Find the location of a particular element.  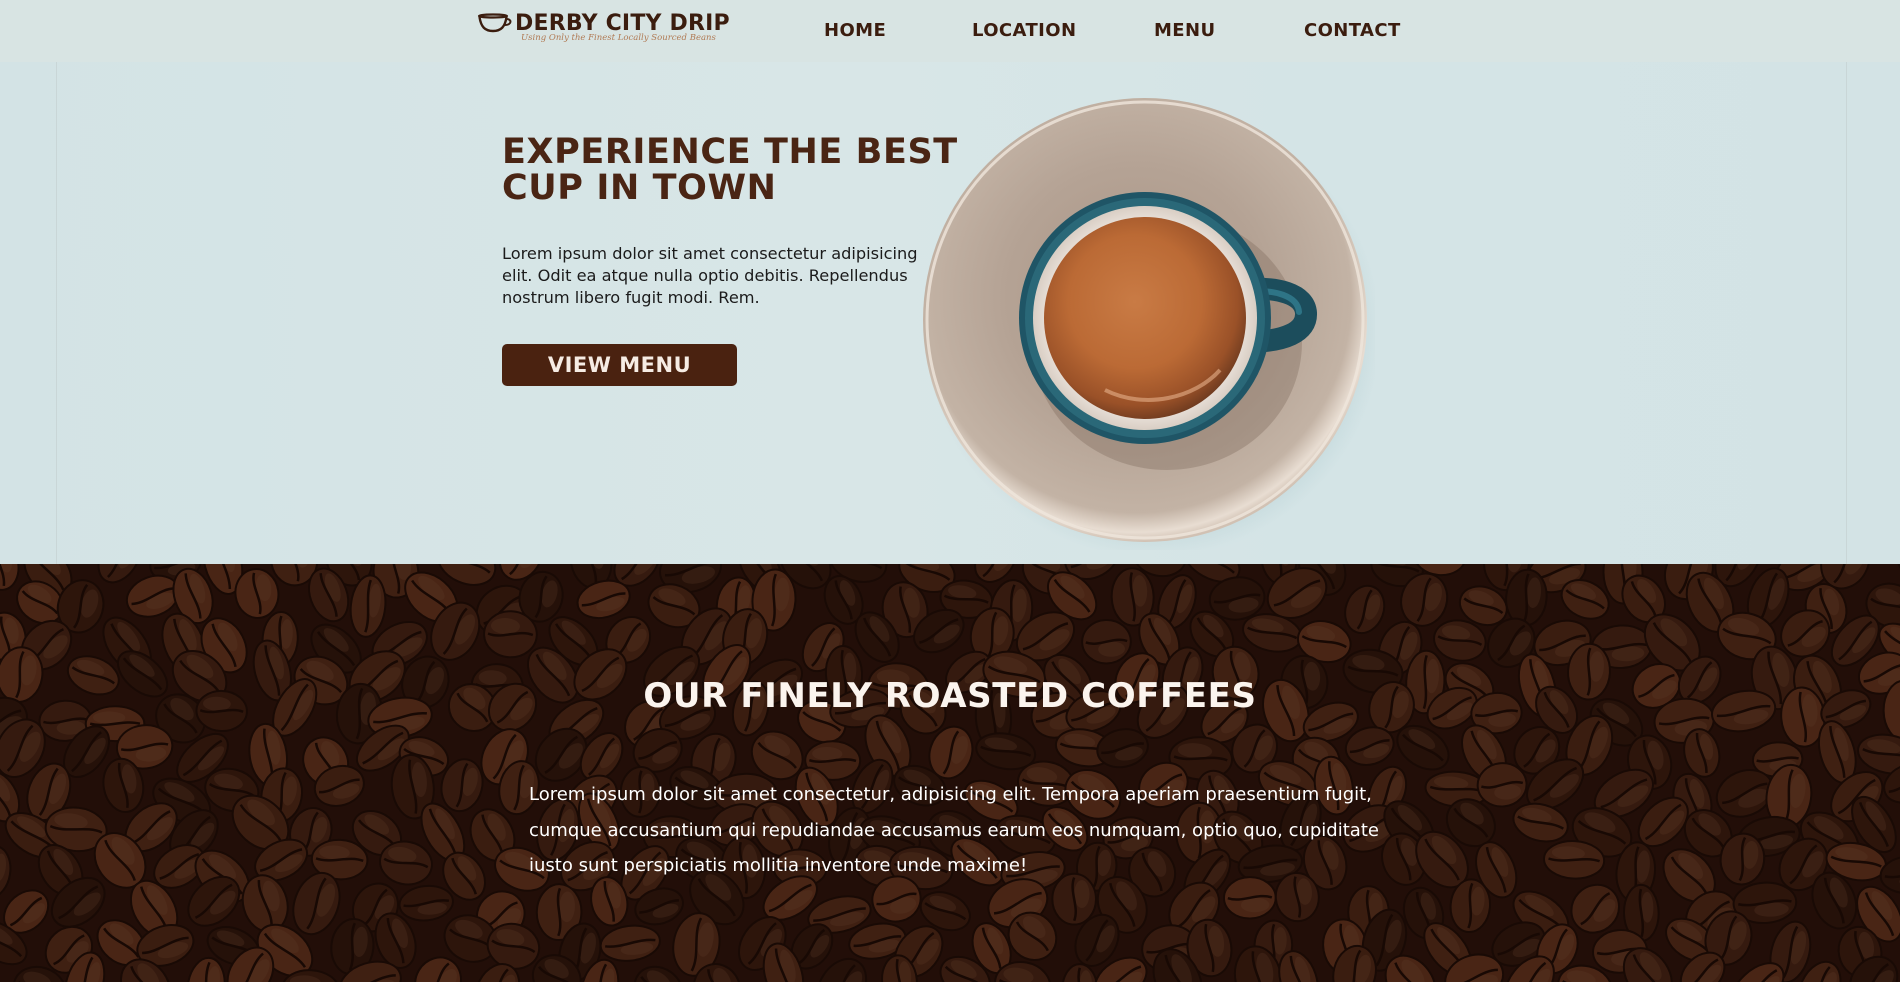

view-menu-button: VIEW MENU is located at coordinates (619, 365).